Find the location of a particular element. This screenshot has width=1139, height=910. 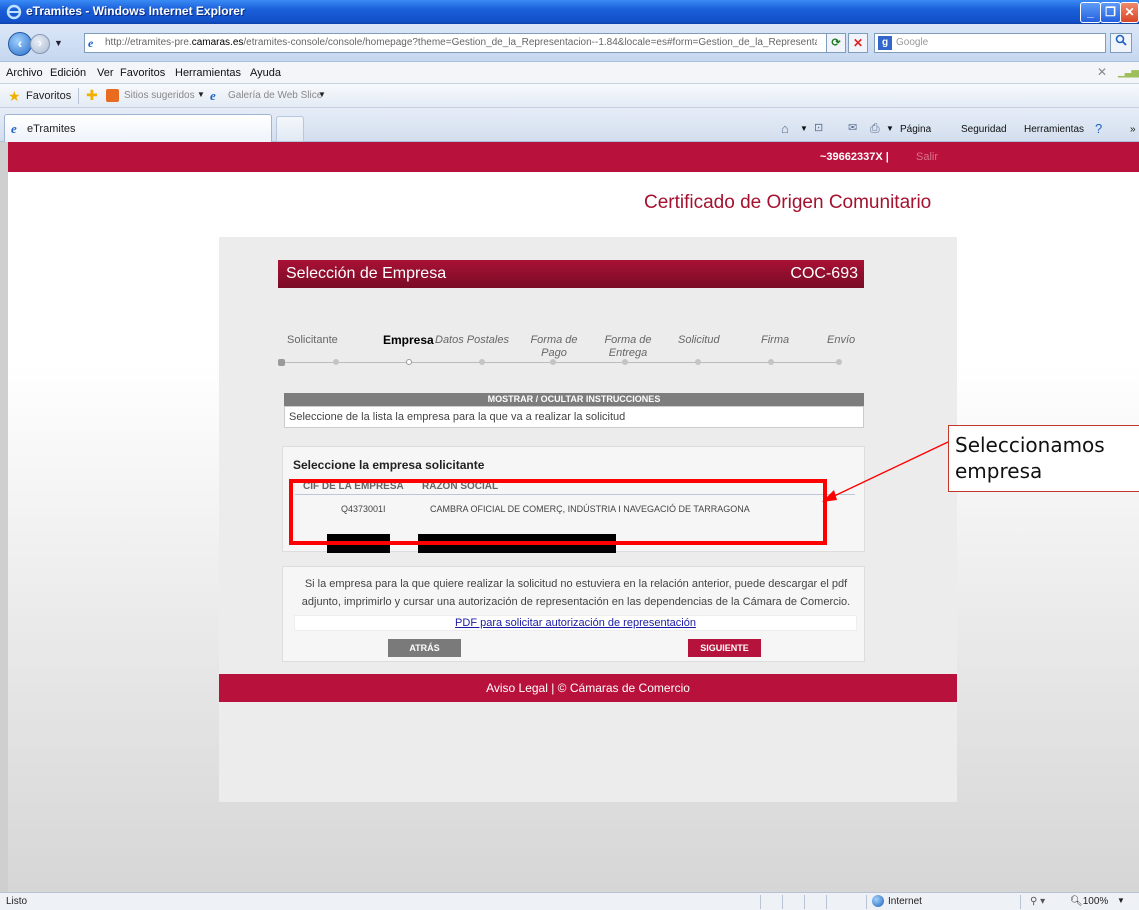

mail-icon: ✉ is located at coordinates (852, 127).